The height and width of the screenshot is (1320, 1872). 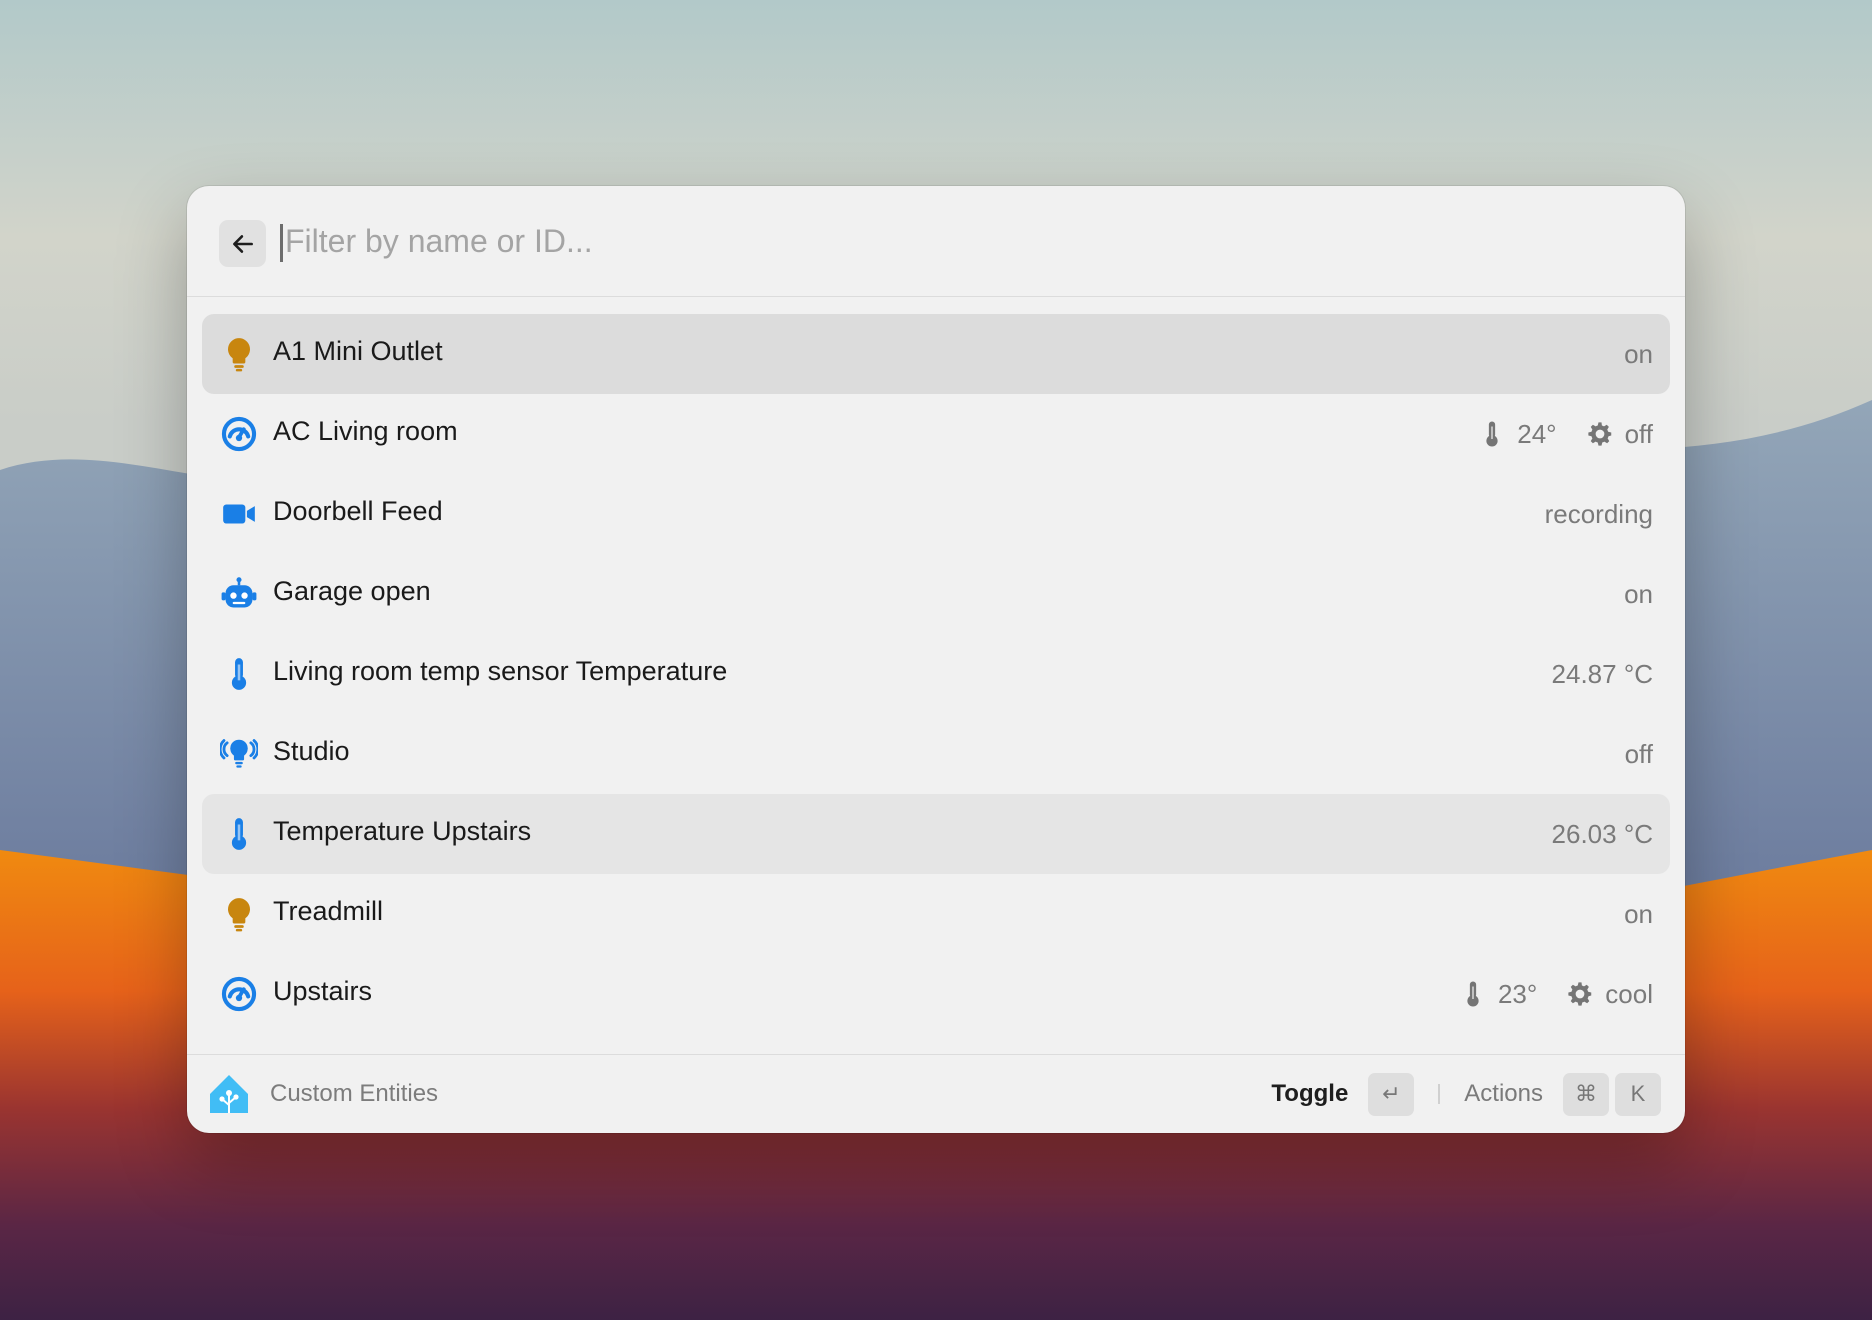 I want to click on footer-title: Custom Entities, so click(x=354, y=1093).